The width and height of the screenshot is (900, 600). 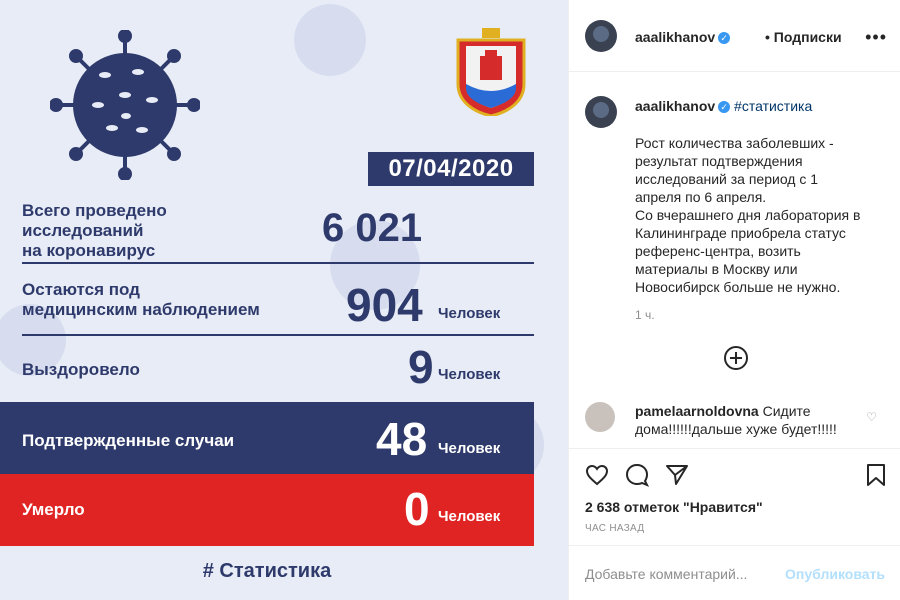 What do you see at coordinates (697, 411) in the screenshot?
I see `comment-username: pamelaarnoldovna` at bounding box center [697, 411].